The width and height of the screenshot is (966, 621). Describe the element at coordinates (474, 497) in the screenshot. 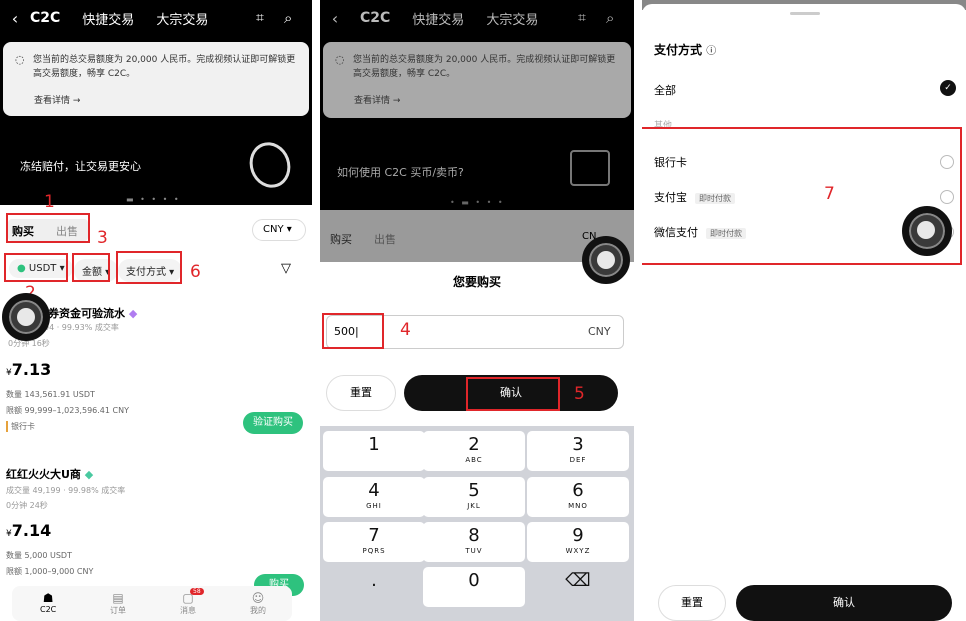

I see `key-5: 5 JKL` at that location.